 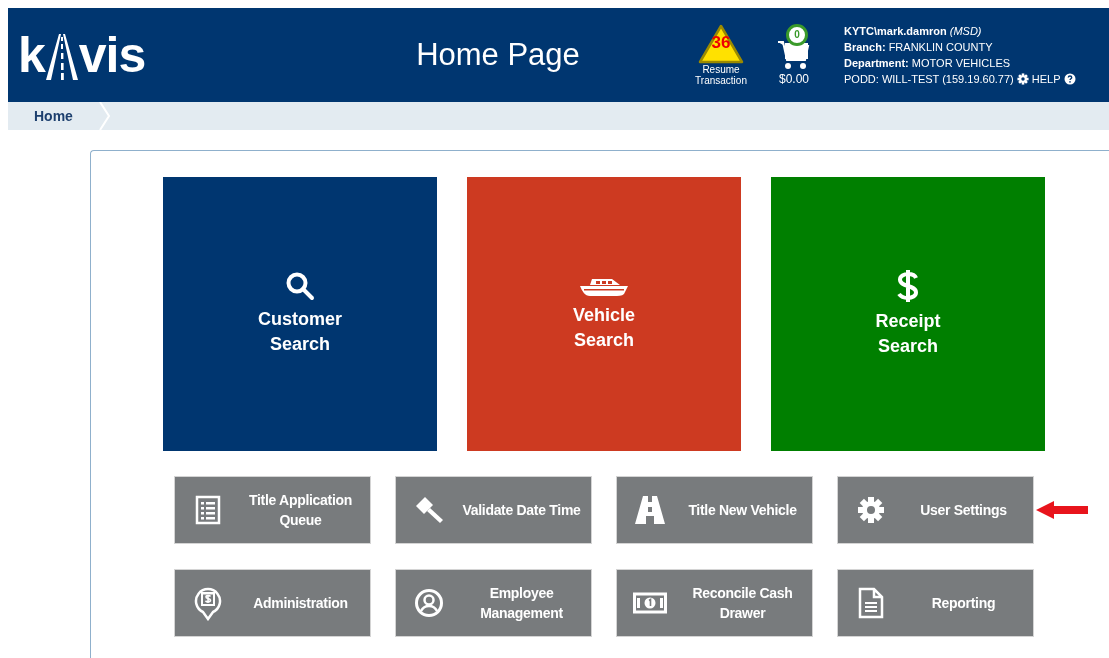 What do you see at coordinates (112, 55) in the screenshot?
I see `logo-text: vis` at bounding box center [112, 55].